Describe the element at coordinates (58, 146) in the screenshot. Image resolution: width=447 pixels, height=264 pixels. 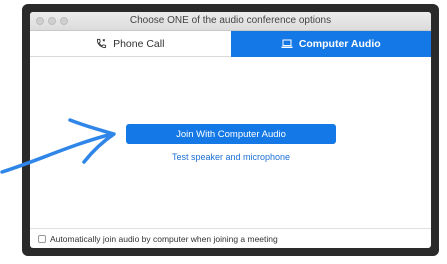
I see `annotation-arrow-icon` at that location.